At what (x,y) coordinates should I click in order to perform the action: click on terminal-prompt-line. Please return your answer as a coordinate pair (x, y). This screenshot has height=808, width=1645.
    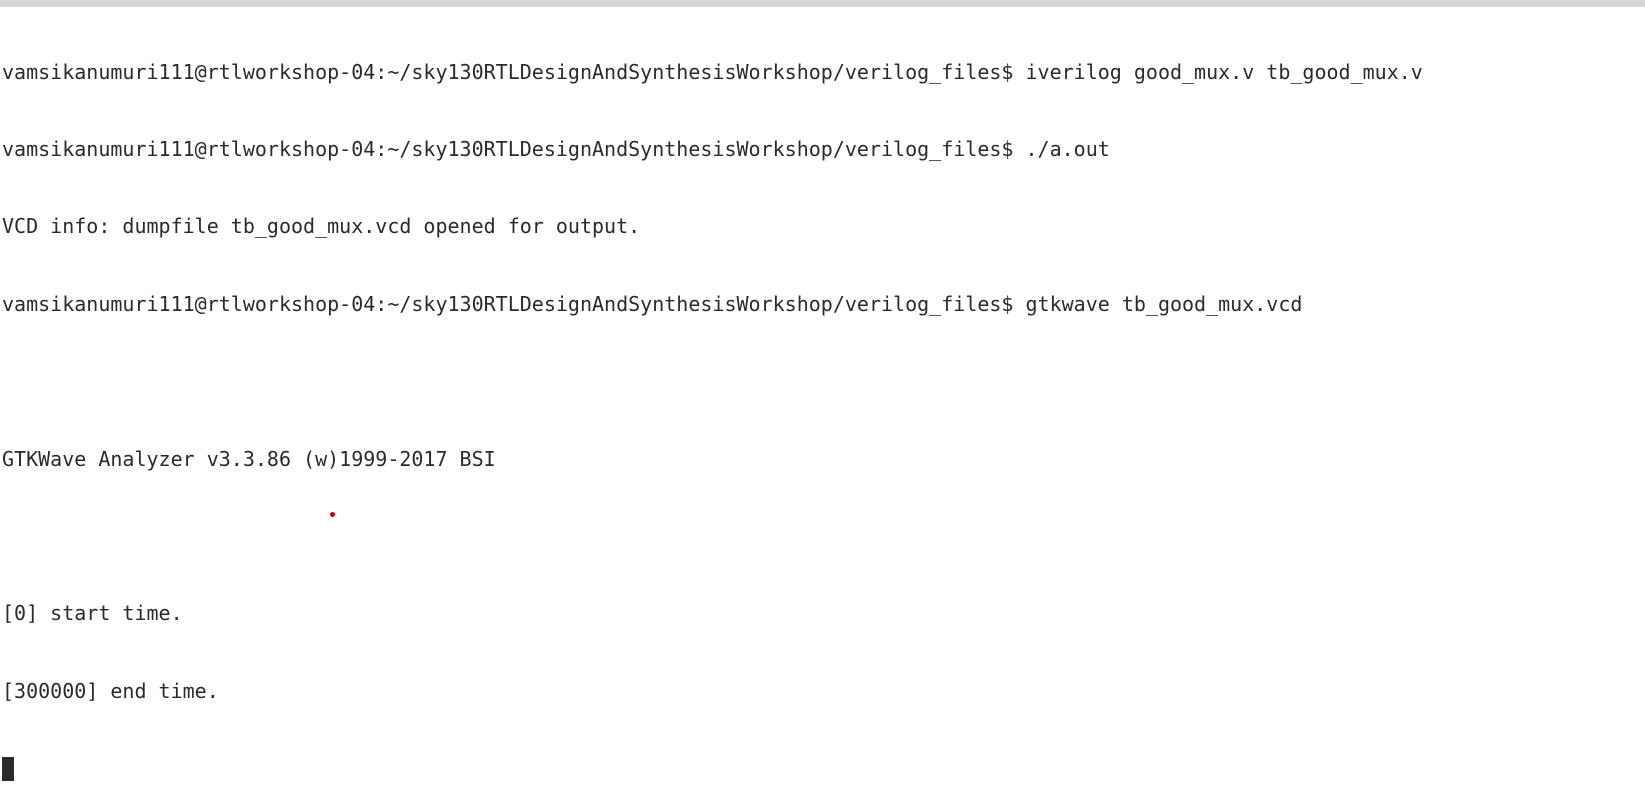
    Looking at the image, I should click on (822, 769).